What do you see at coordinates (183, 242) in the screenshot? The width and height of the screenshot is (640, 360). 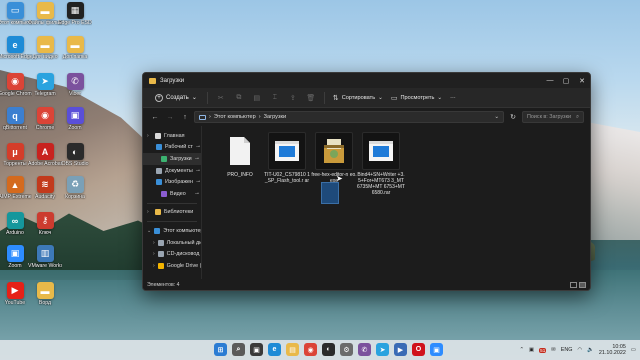 I see `nav-item-label: Локальный ди` at bounding box center [183, 242].